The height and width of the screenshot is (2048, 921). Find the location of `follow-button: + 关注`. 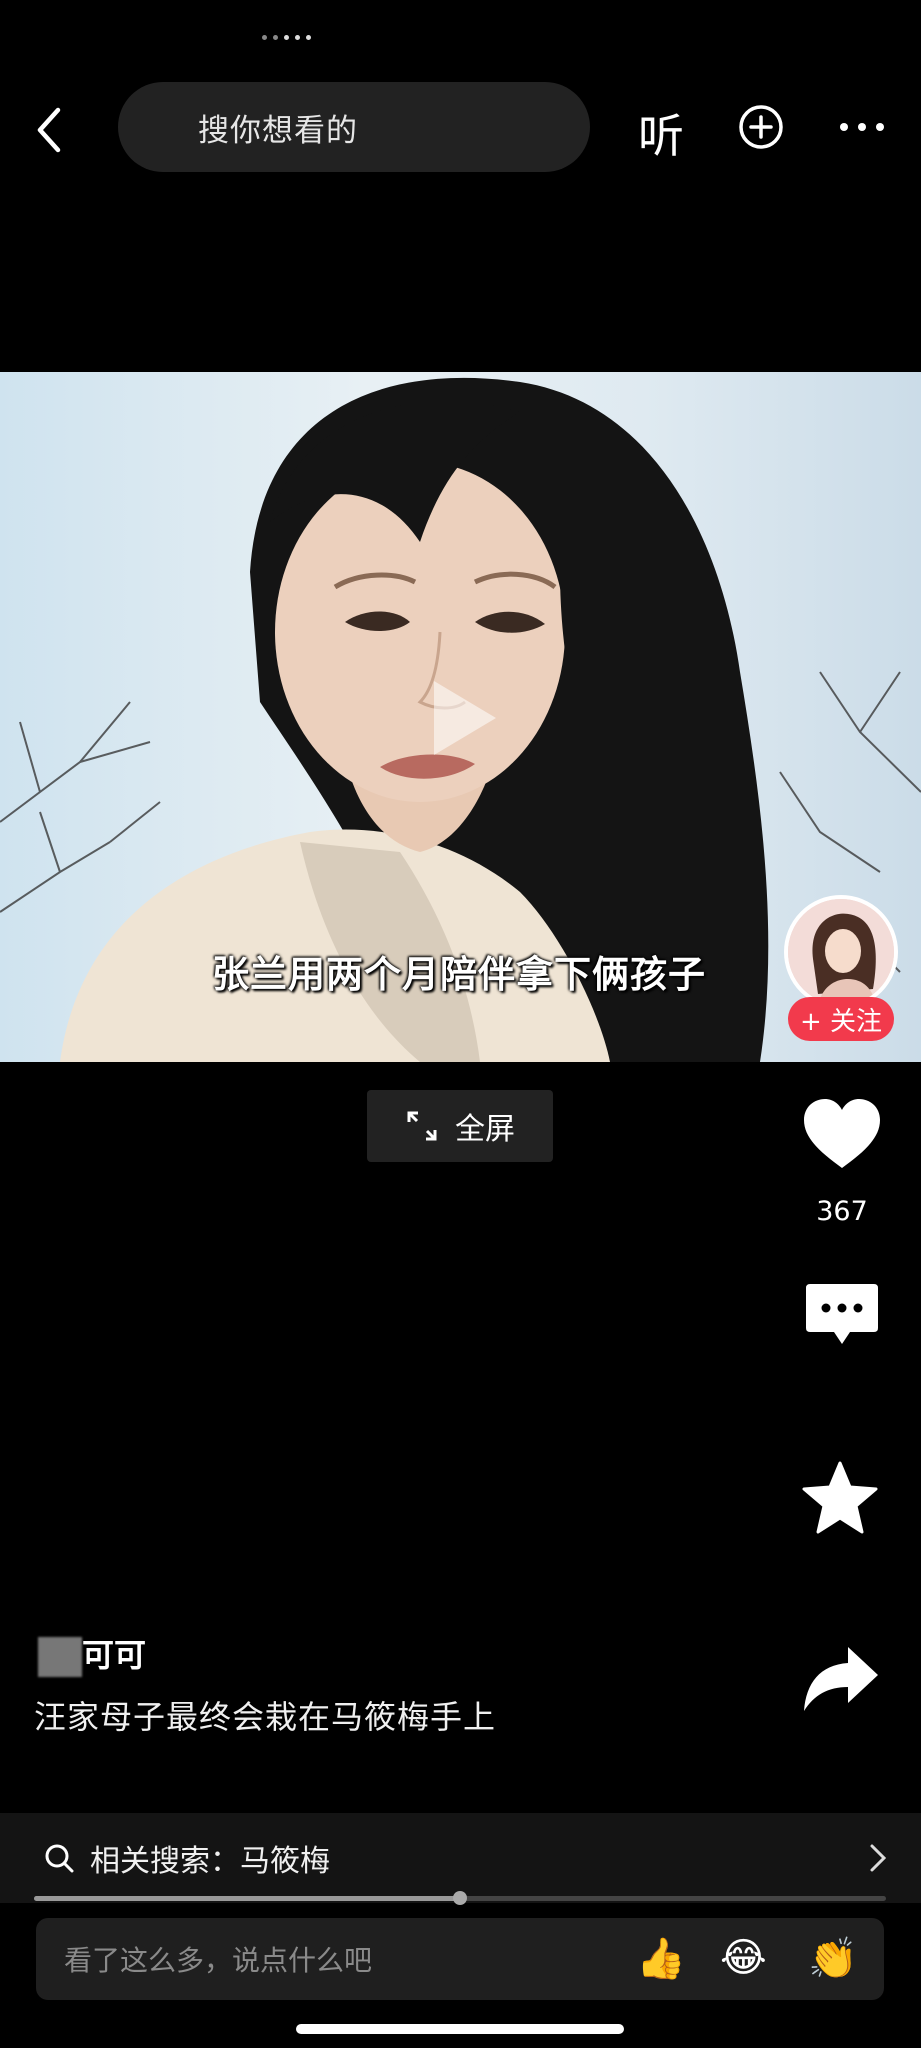

follow-button: + 关注 is located at coordinates (841, 1019).